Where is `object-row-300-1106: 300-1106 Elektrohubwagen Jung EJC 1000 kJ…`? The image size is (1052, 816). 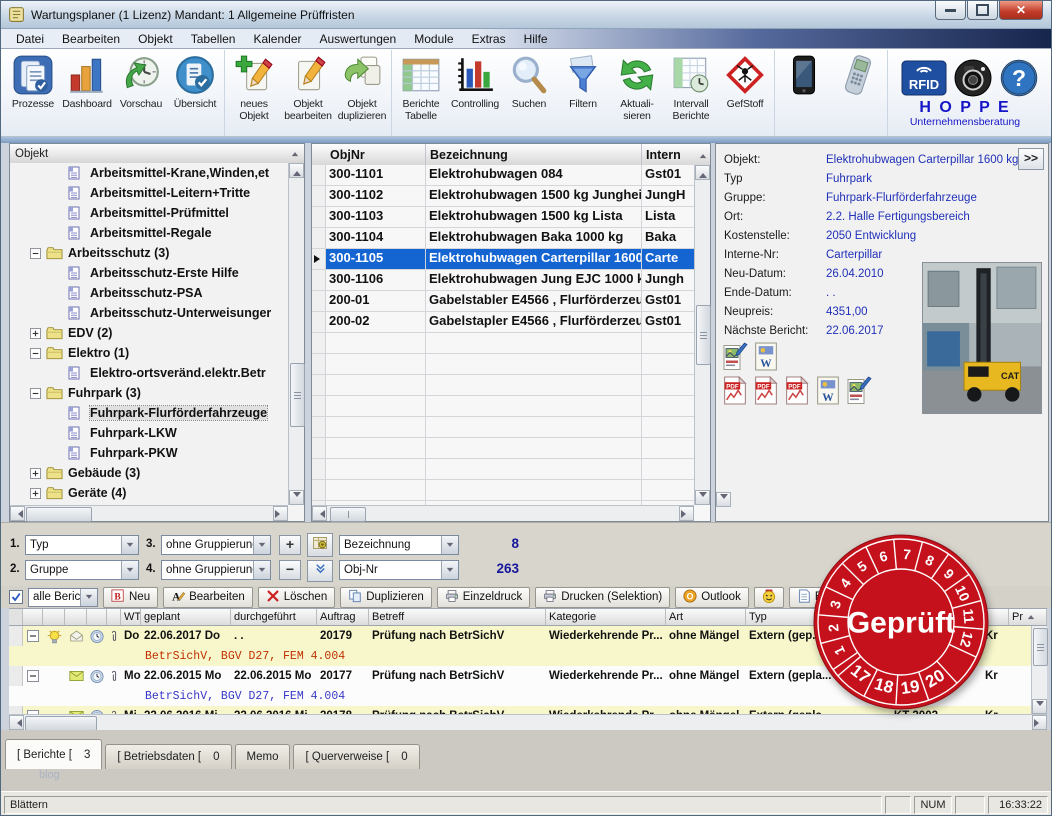 object-row-300-1106: 300-1106 Elektrohubwagen Jung EJC 1000 kJ… is located at coordinates (503, 280).